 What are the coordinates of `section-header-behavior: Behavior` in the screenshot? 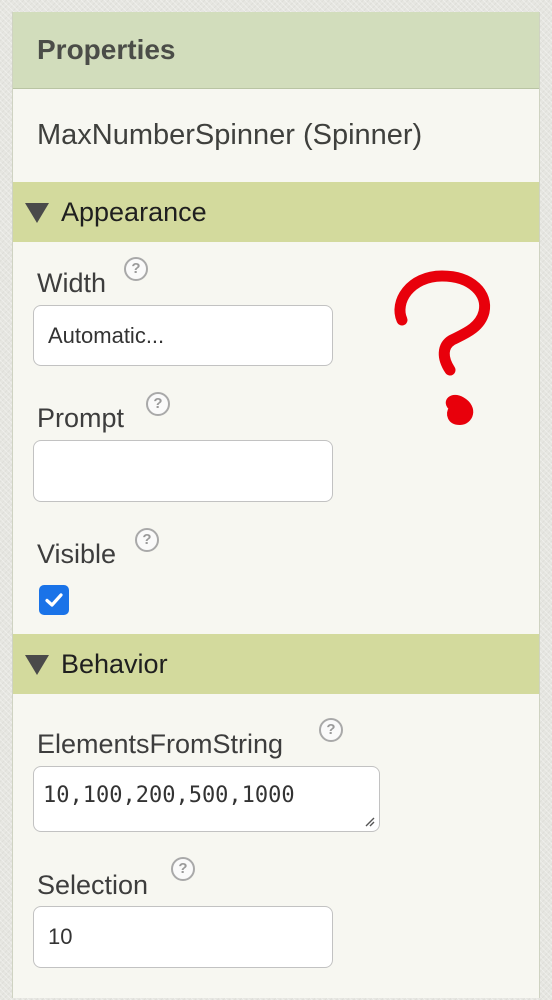 It's located at (276, 664).